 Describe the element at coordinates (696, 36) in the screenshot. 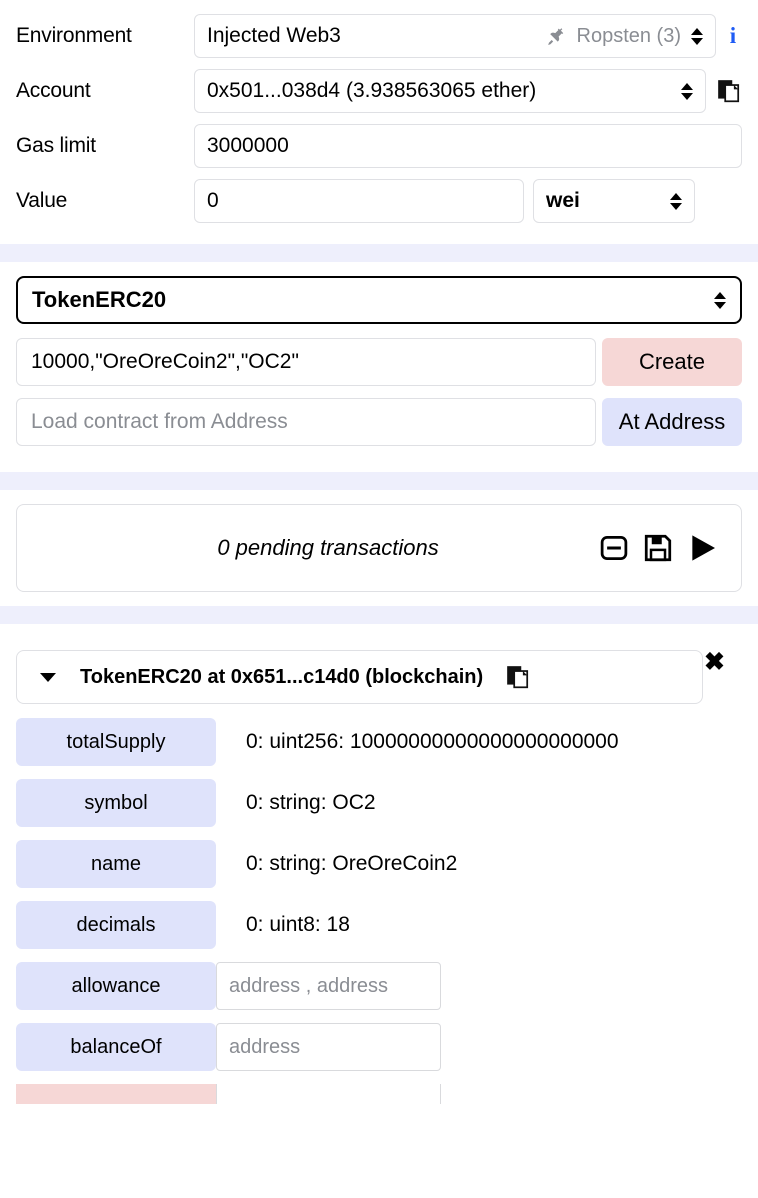

I see `environment-stepper-icon` at that location.